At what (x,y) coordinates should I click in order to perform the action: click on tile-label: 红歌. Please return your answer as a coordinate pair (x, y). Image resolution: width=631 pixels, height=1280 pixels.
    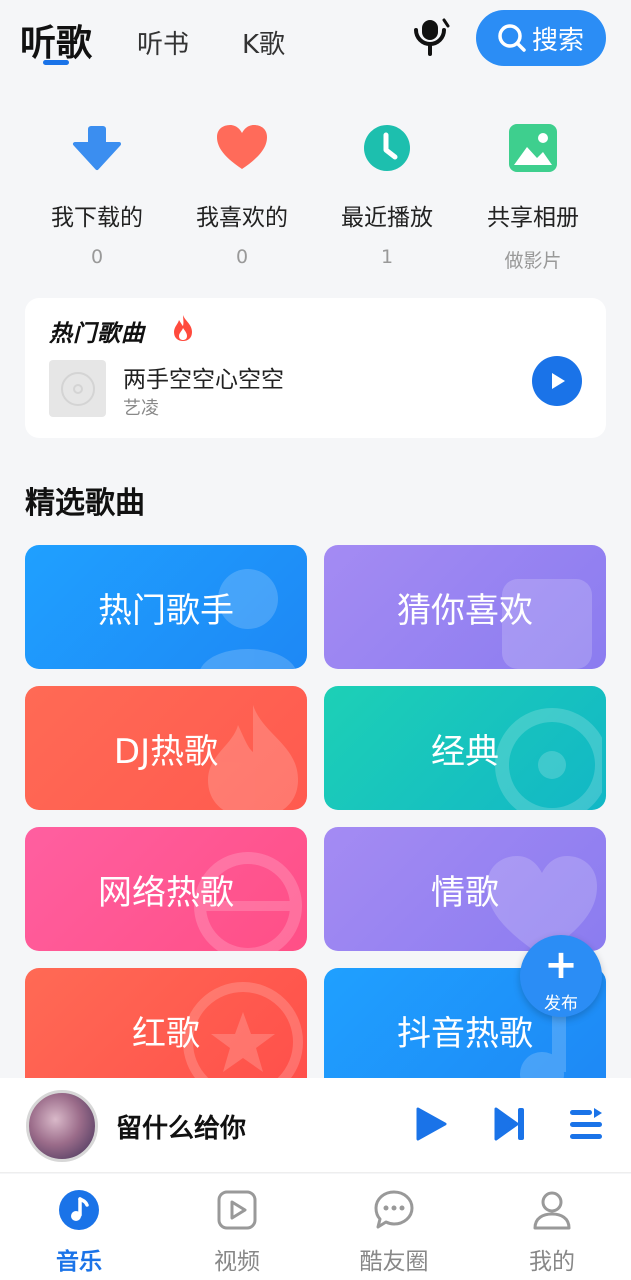
    Looking at the image, I should click on (166, 1033).